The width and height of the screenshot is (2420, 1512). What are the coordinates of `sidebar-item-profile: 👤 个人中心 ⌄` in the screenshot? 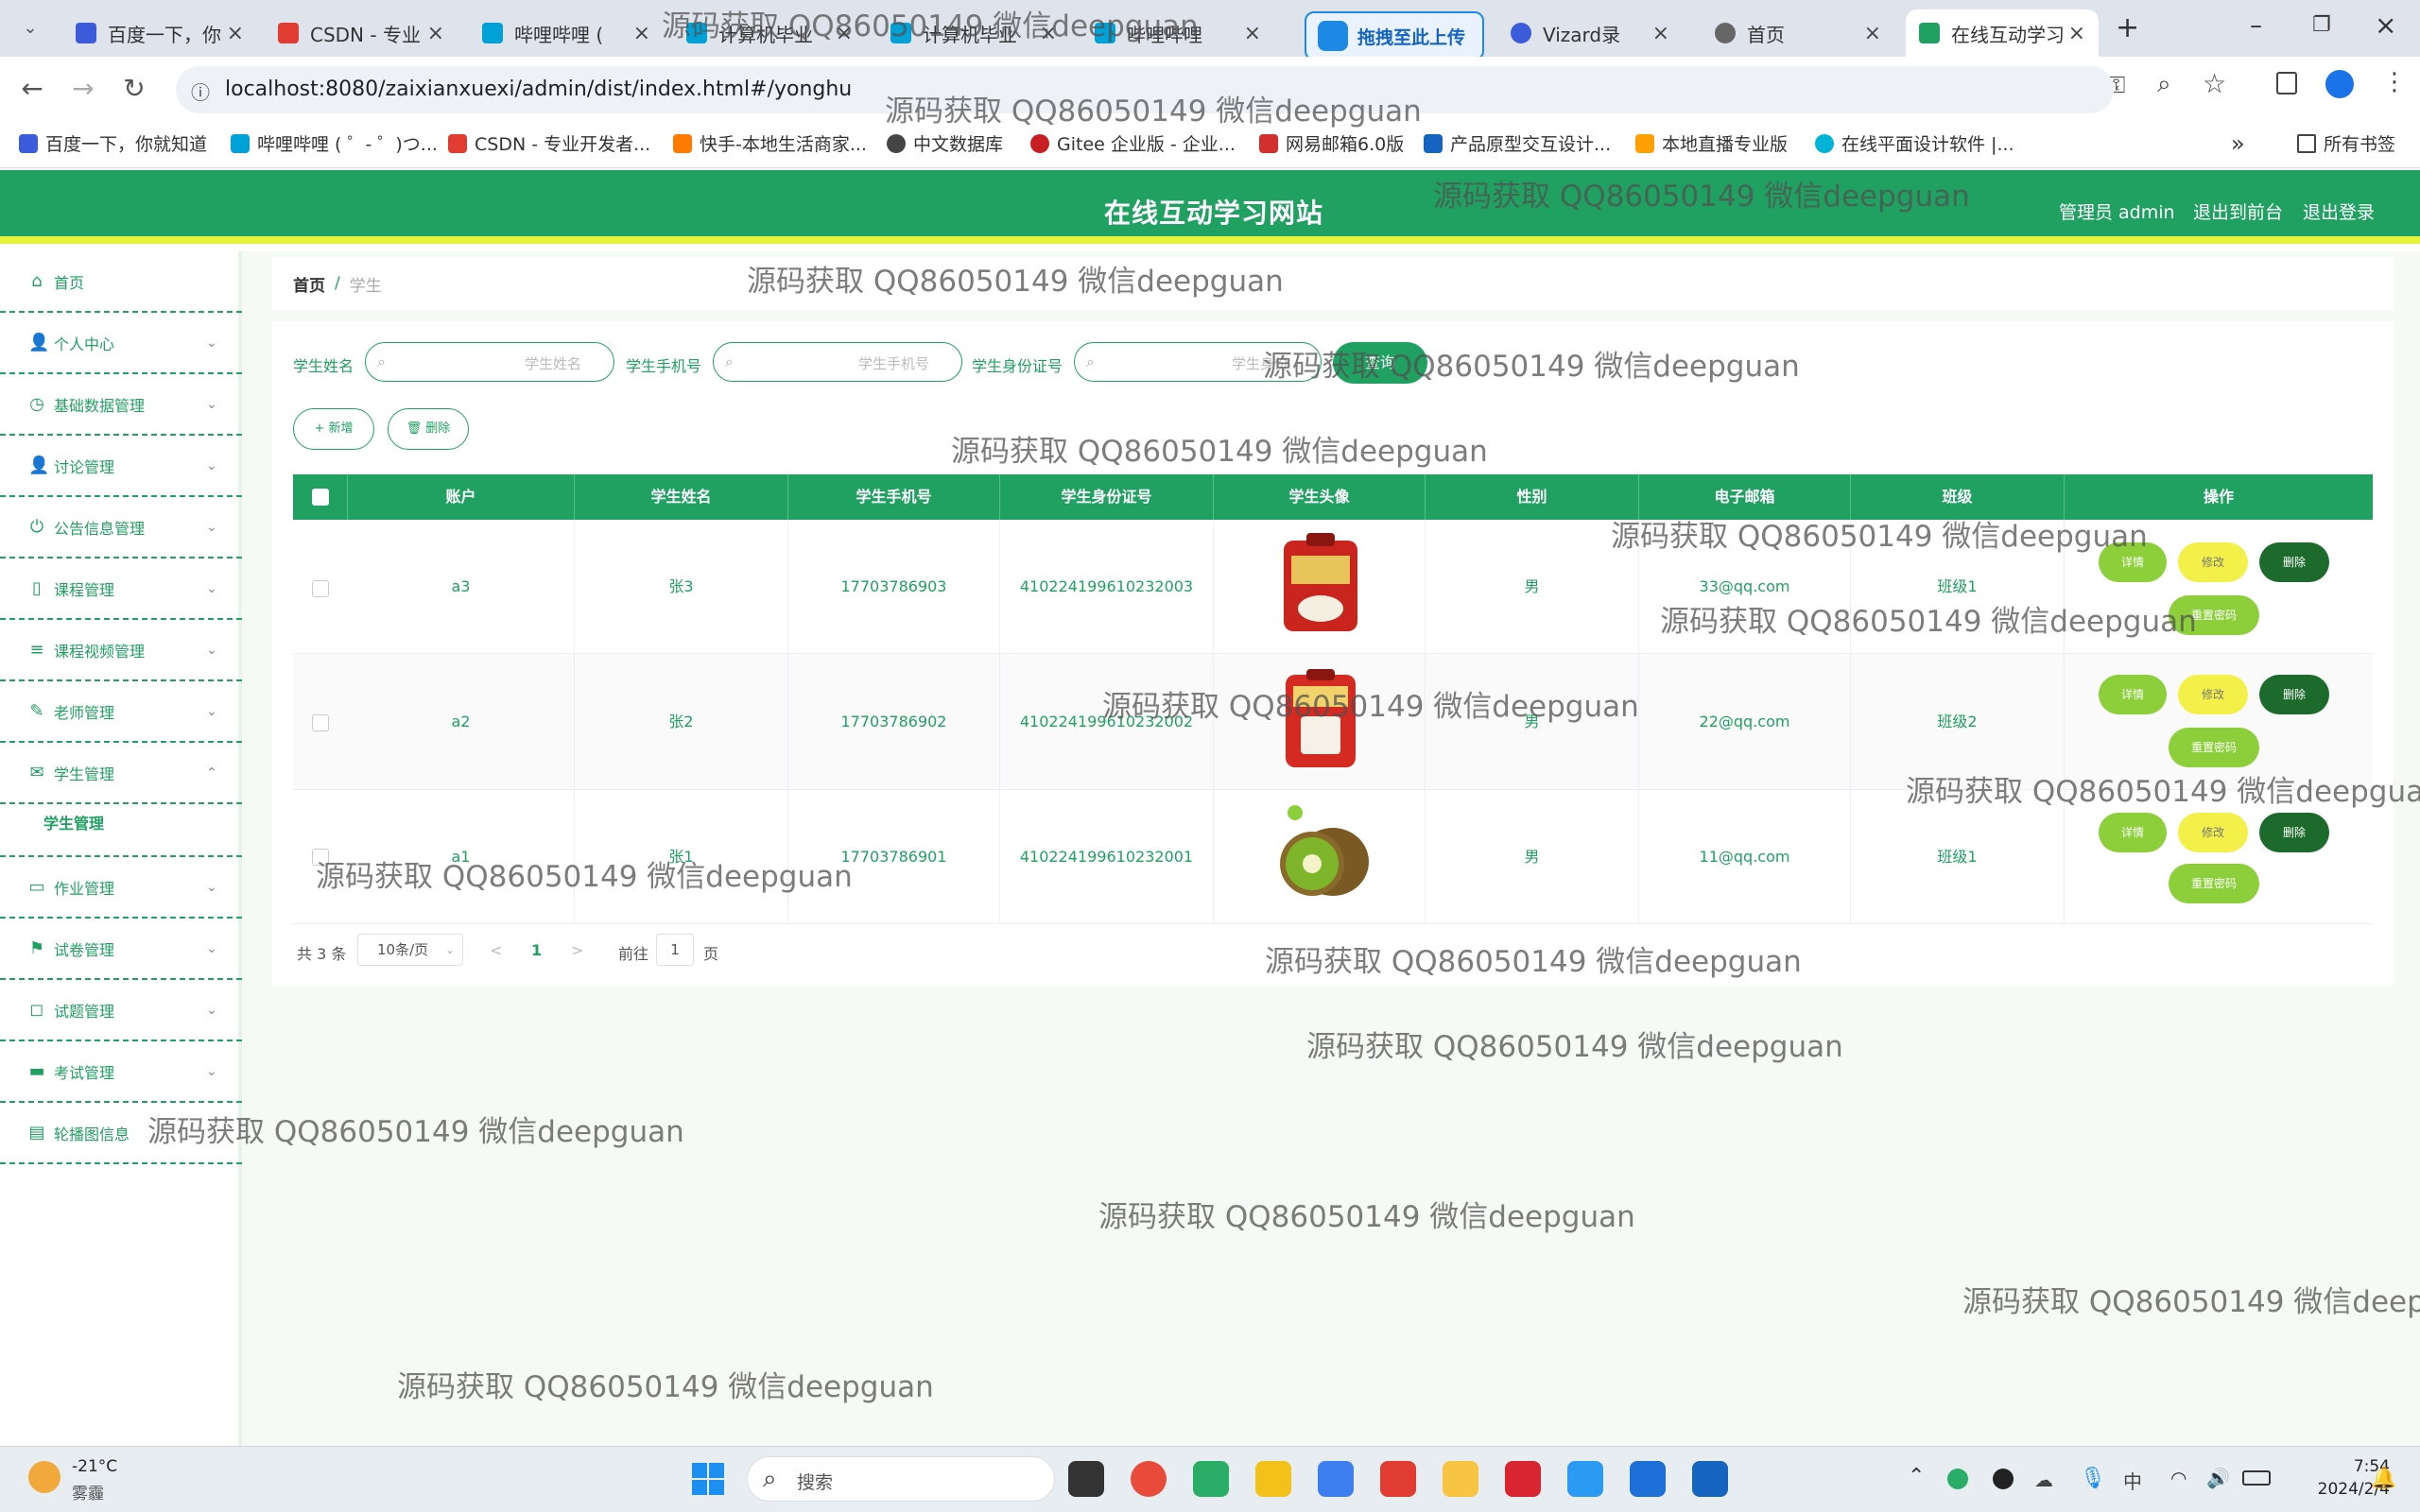 It's located at (121, 343).